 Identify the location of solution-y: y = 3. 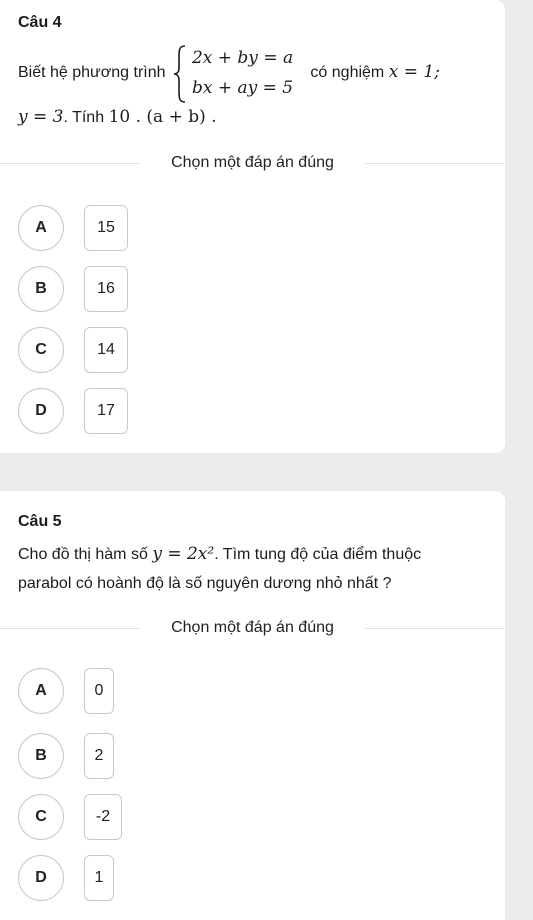
(41, 117).